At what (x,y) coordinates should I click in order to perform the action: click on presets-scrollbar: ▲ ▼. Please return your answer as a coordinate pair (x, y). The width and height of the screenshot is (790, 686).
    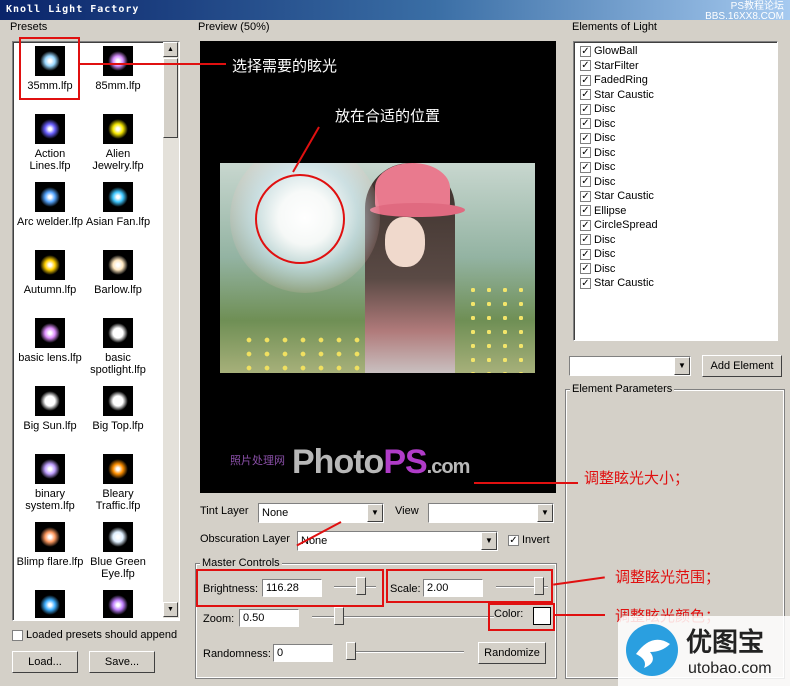
    Looking at the image, I should click on (171, 330).